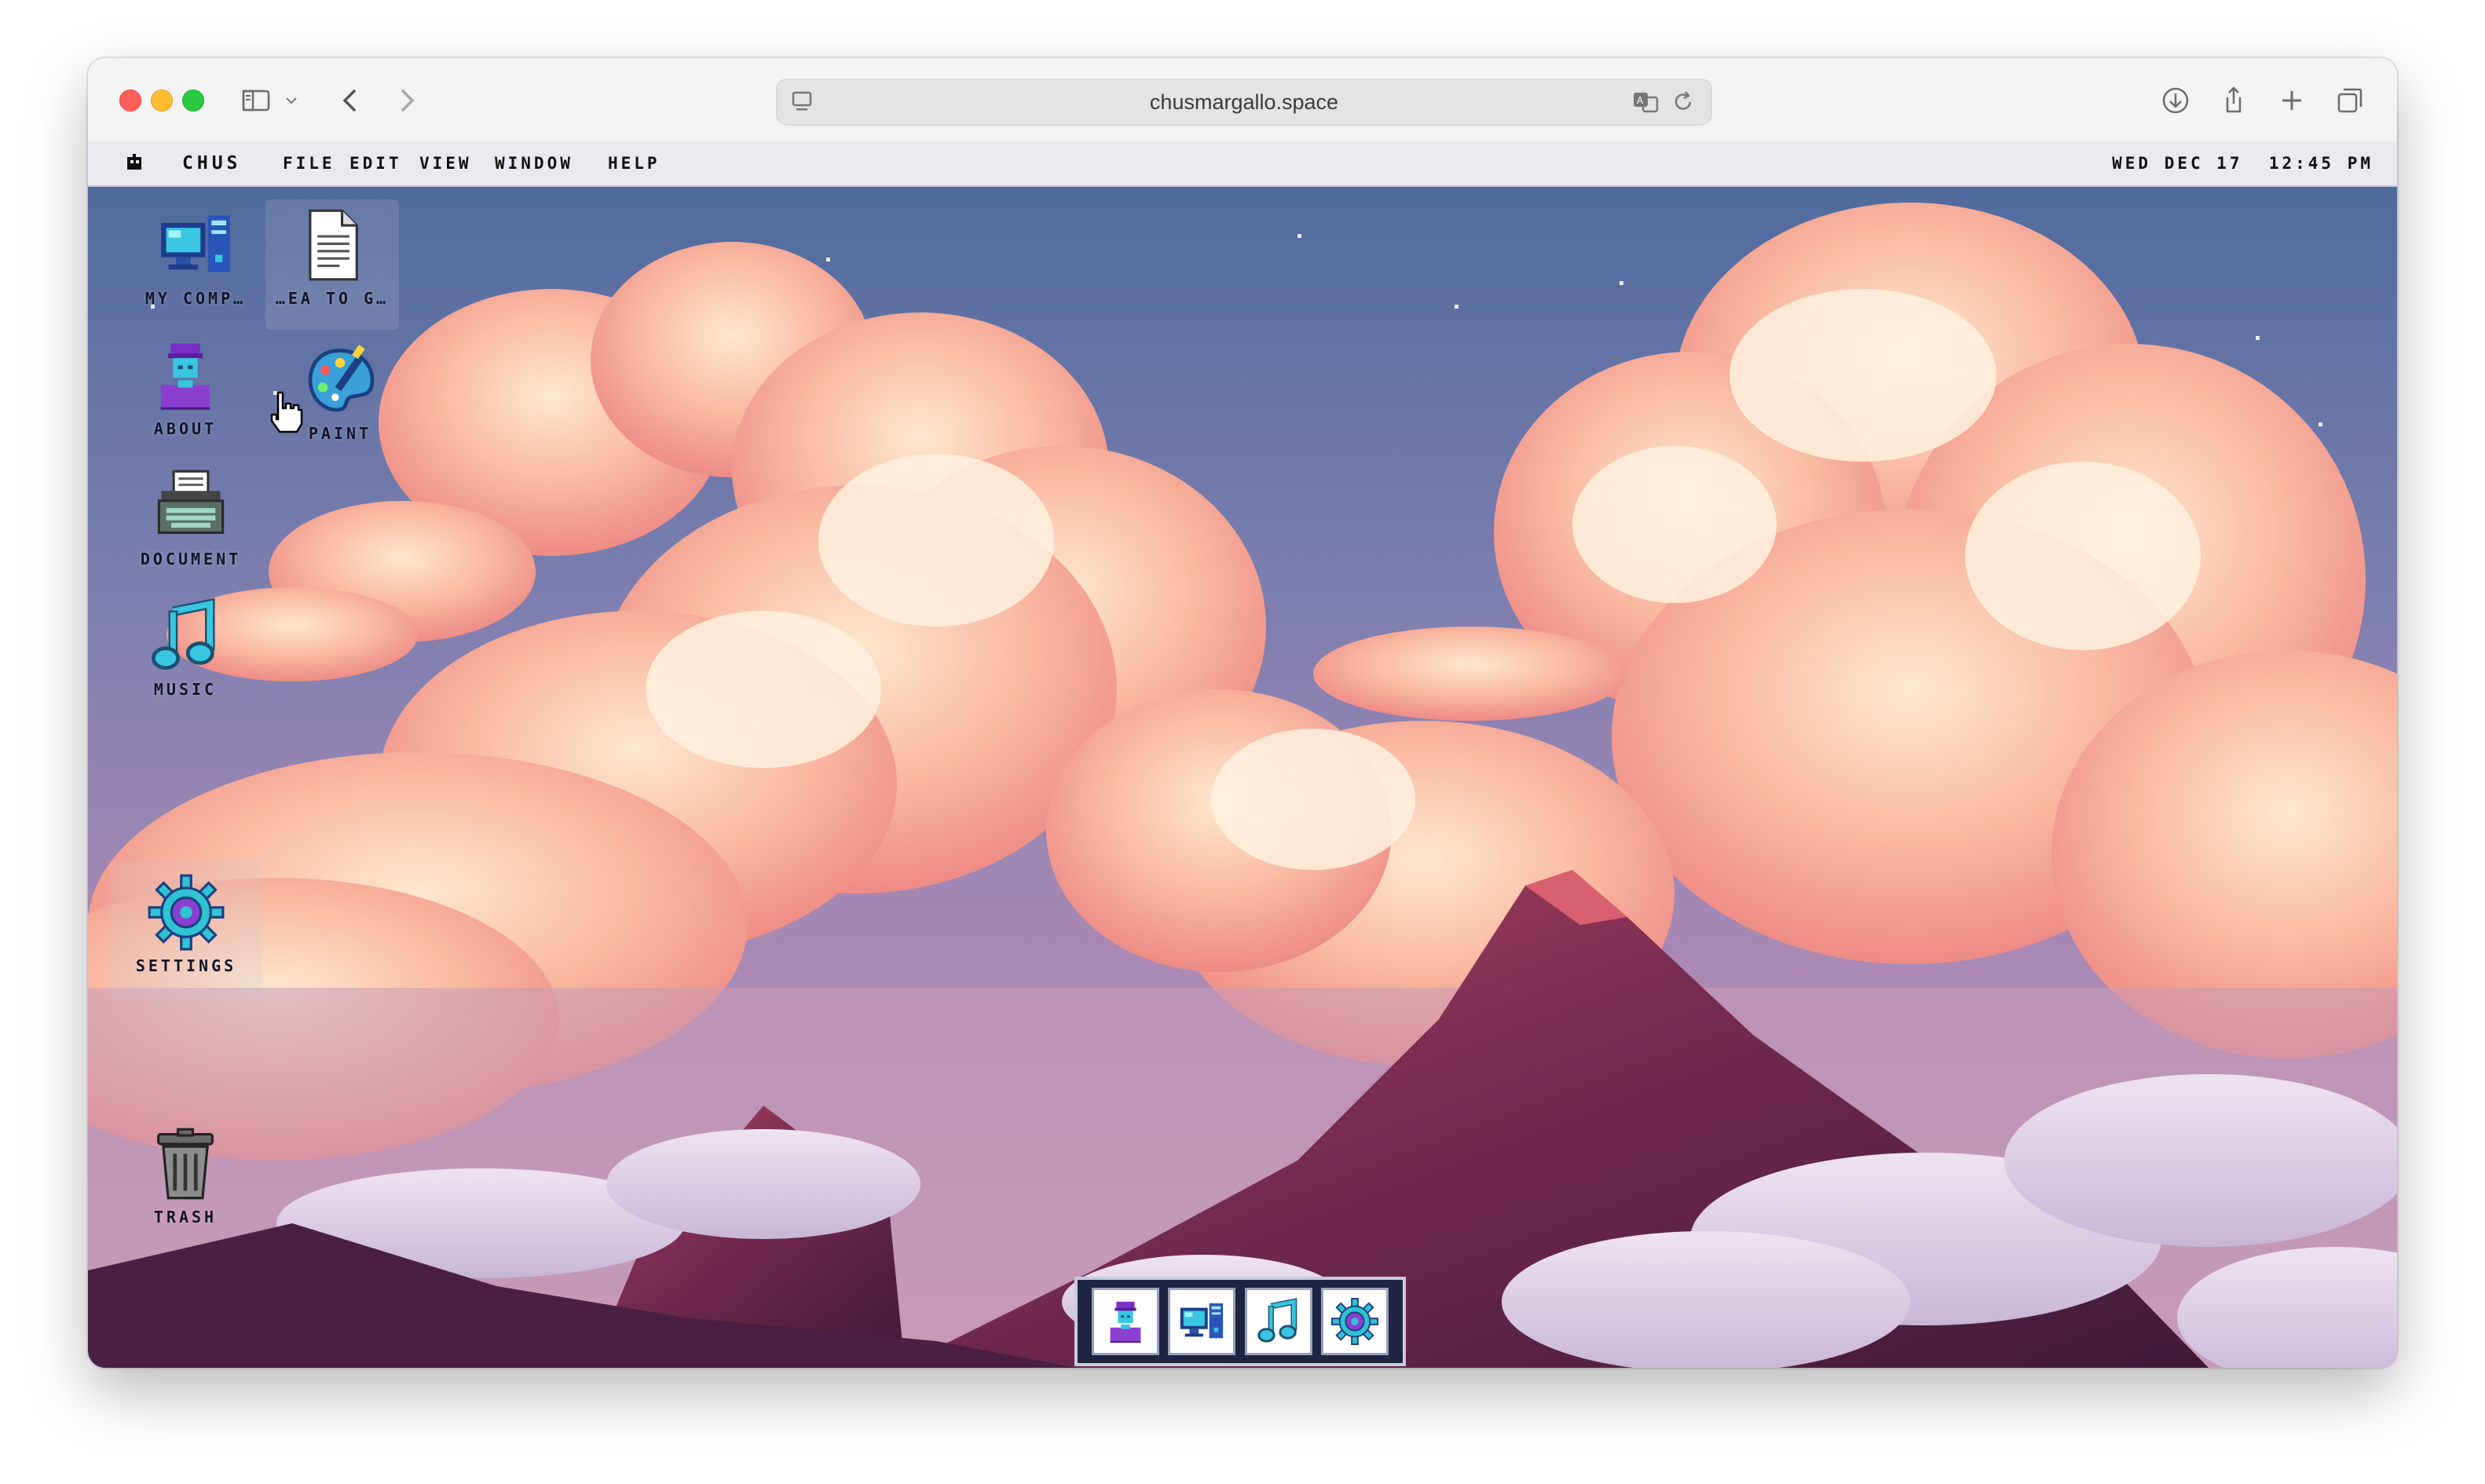 Image resolution: width=2485 pixels, height=1484 pixels. I want to click on hand-cursor-icon, so click(287, 412).